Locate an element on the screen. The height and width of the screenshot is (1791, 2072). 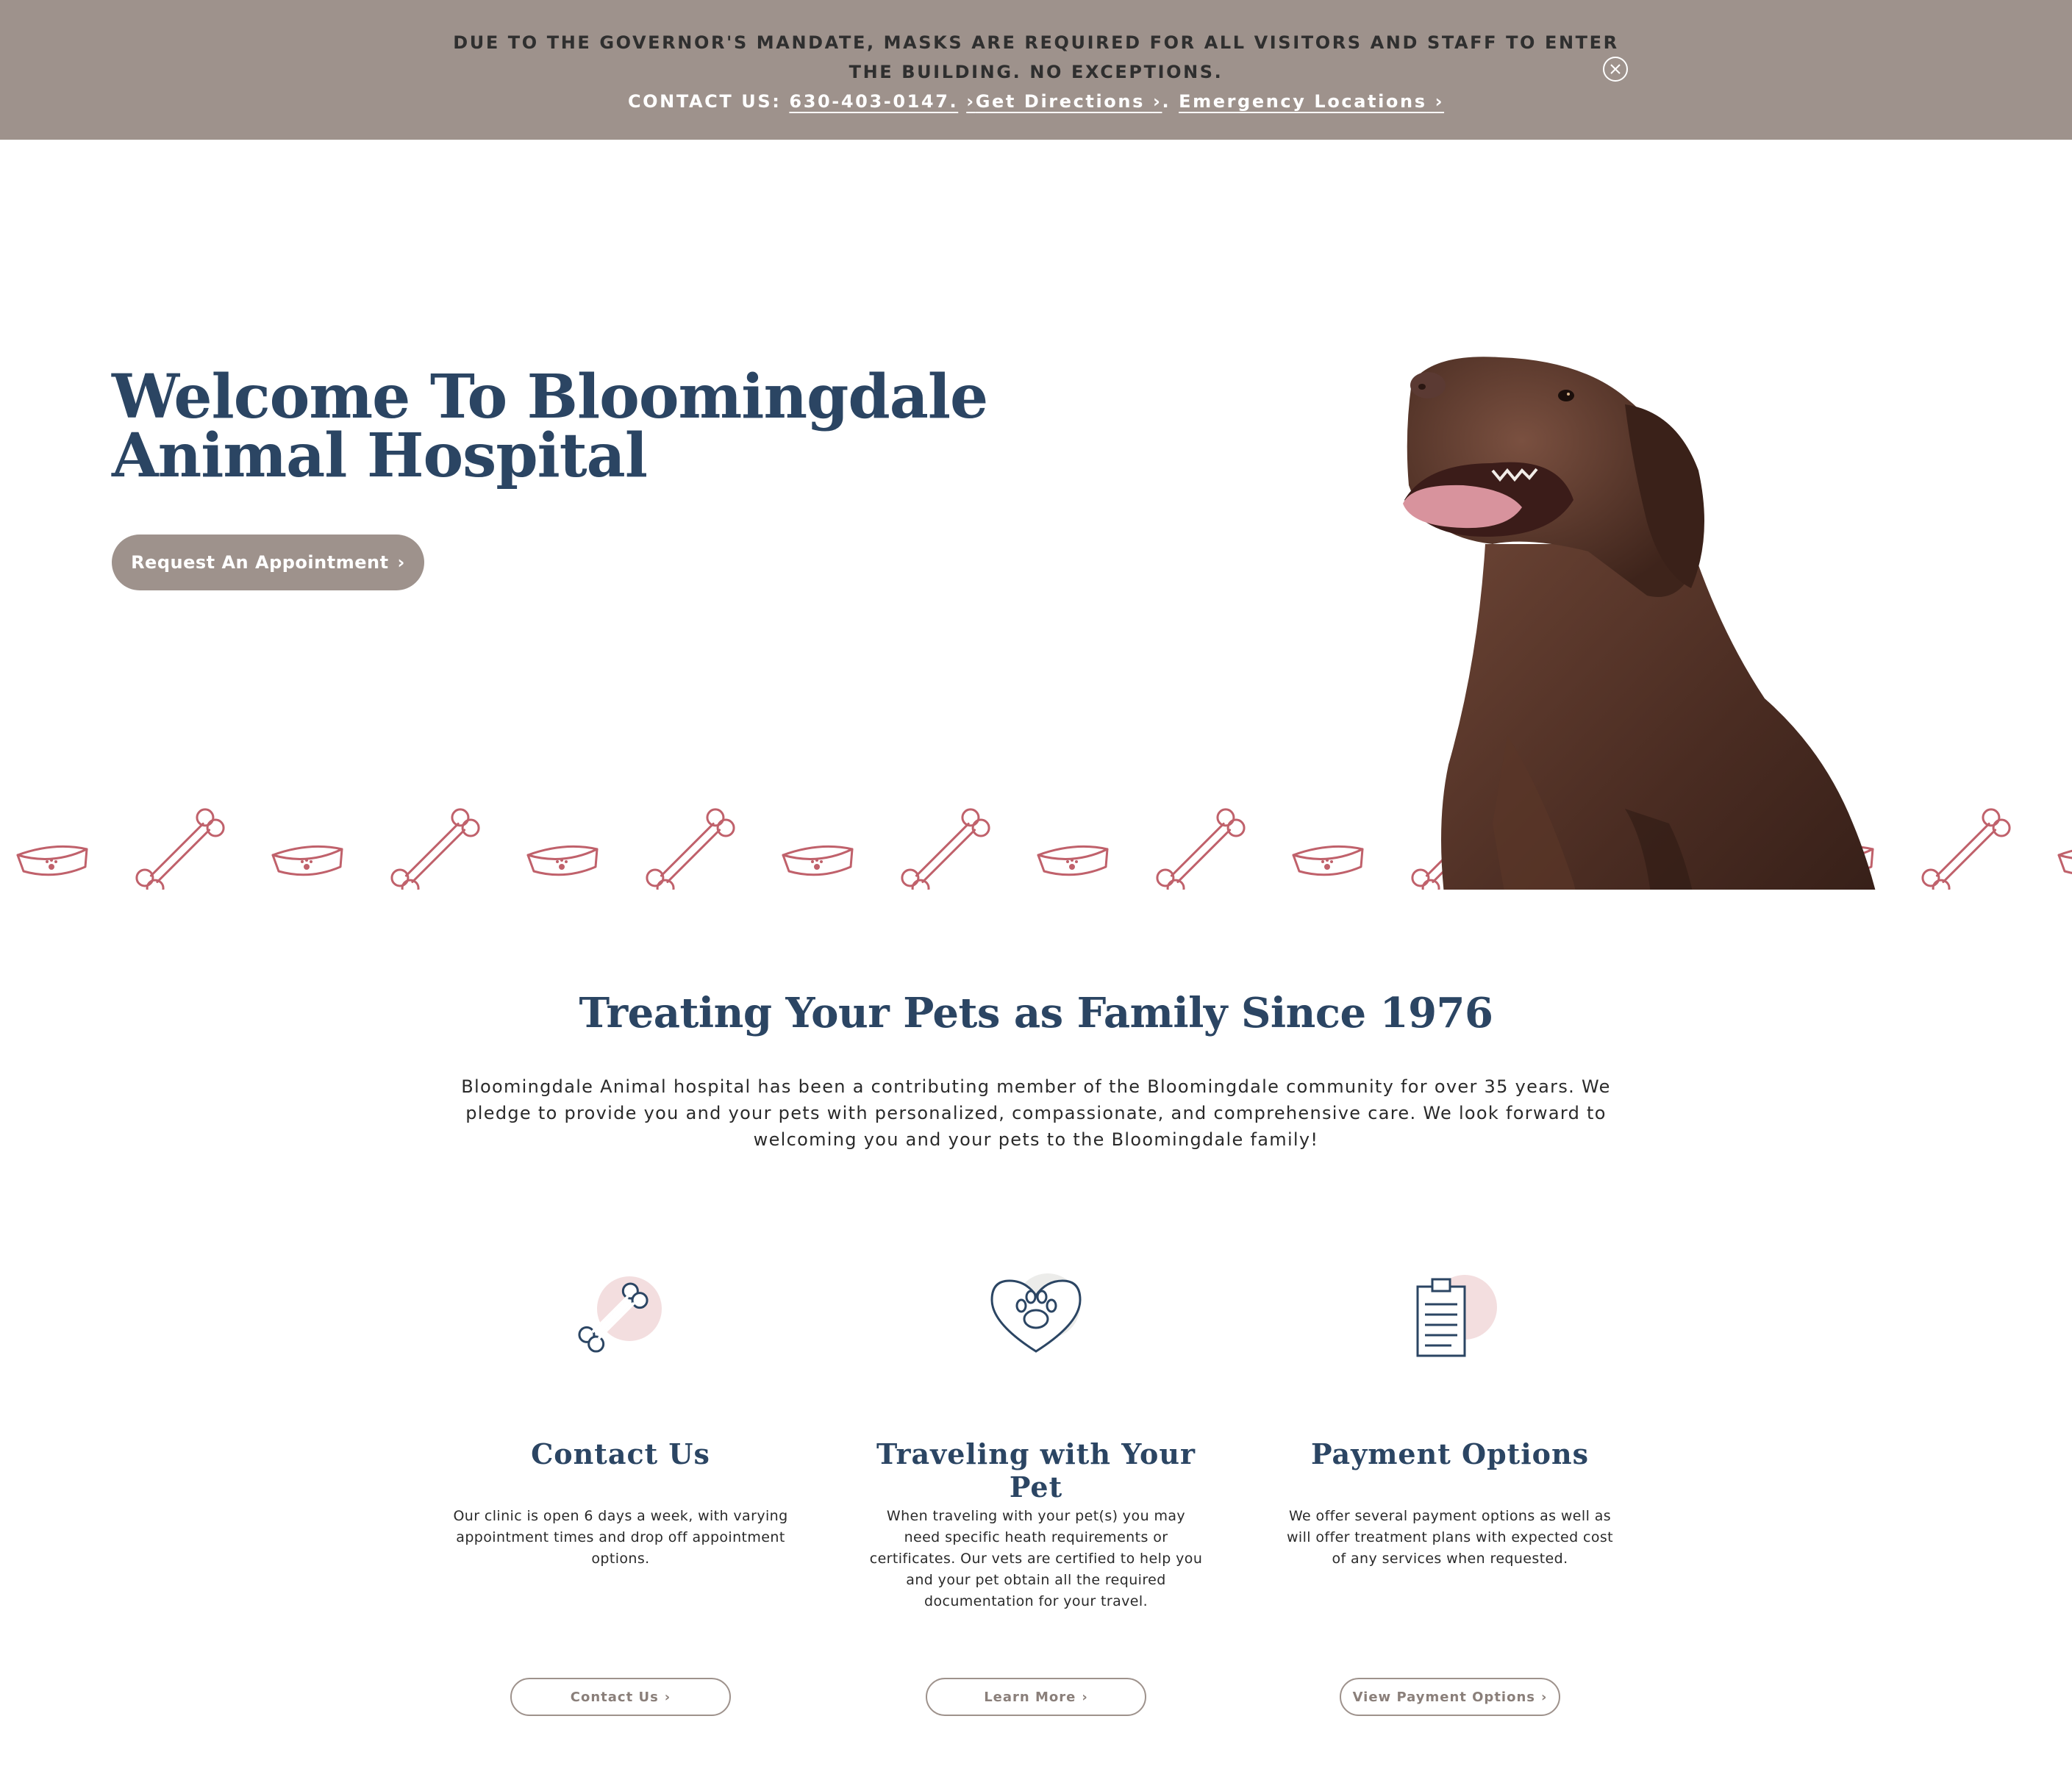
view-payment-options-button: View Payment Options › is located at coordinates (1450, 1697).